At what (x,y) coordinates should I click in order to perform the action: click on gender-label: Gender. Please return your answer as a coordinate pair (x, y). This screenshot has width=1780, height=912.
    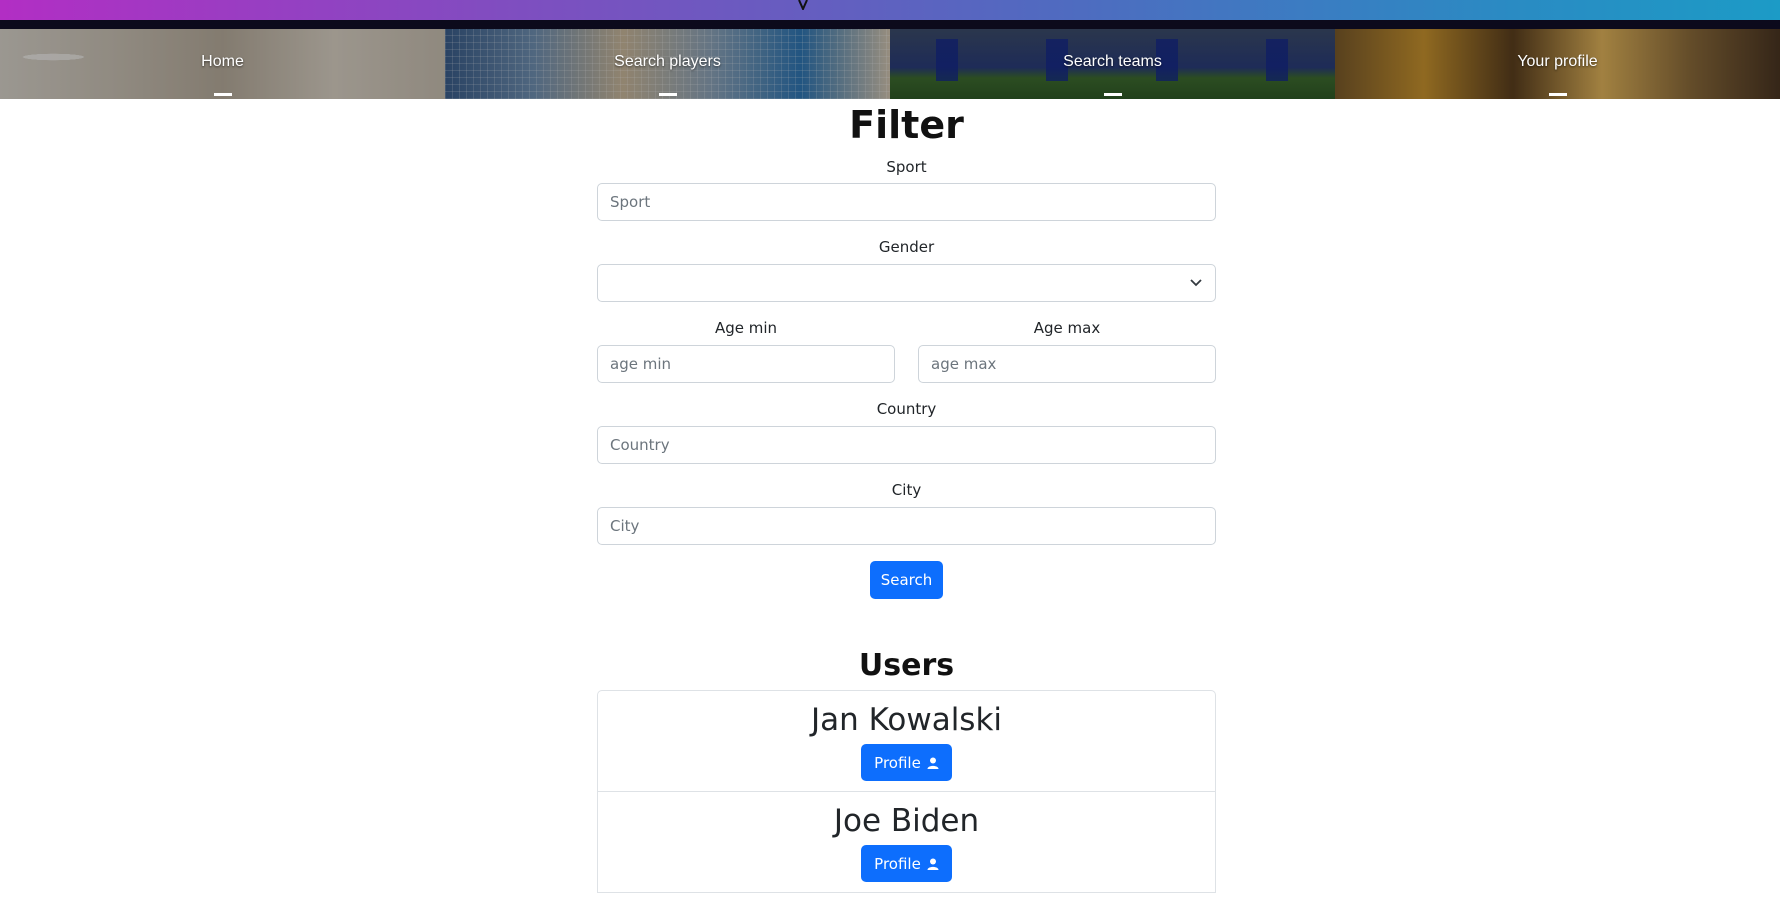
    Looking at the image, I should click on (906, 247).